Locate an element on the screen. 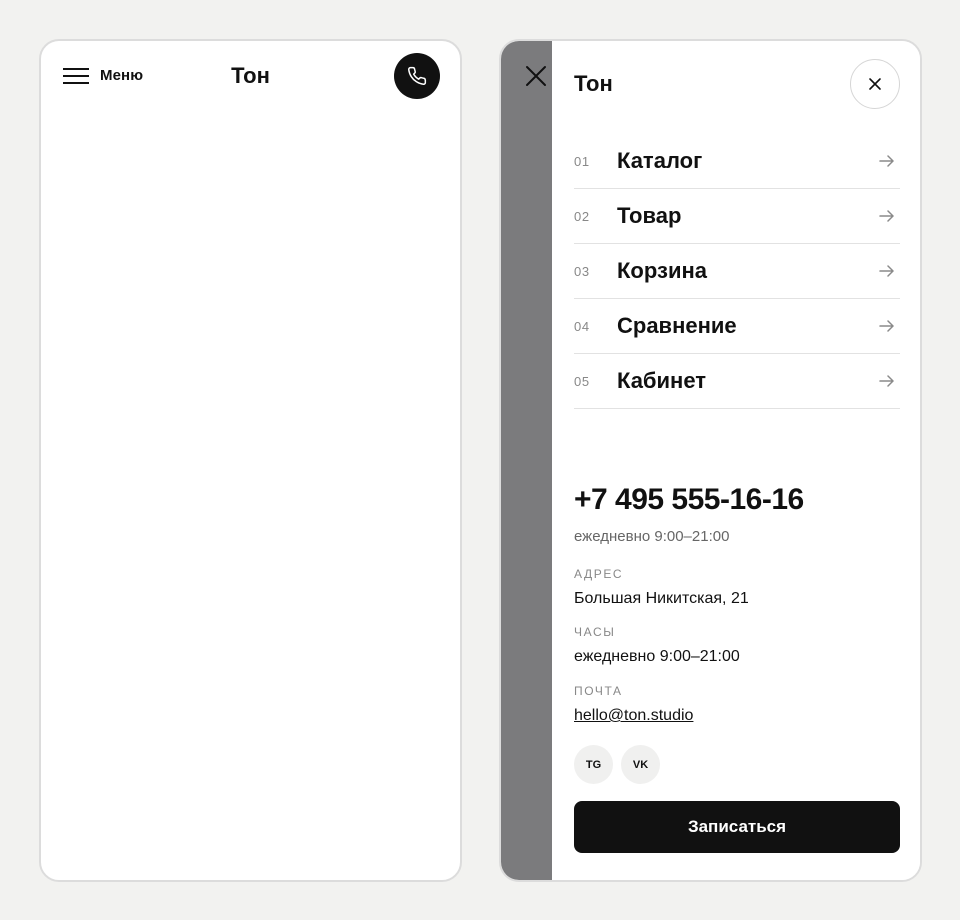 The image size is (960, 920). vk-button: VK is located at coordinates (640, 764).